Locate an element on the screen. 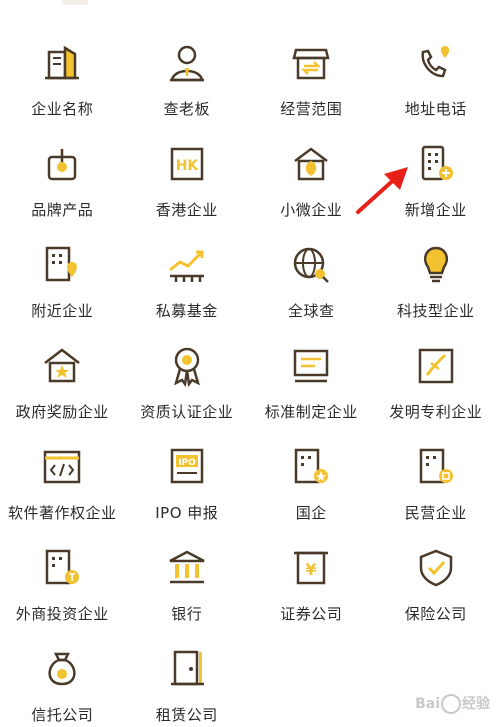 The height and width of the screenshot is (727, 498). feature-label: 政府奖励企业 is located at coordinates (62, 411).